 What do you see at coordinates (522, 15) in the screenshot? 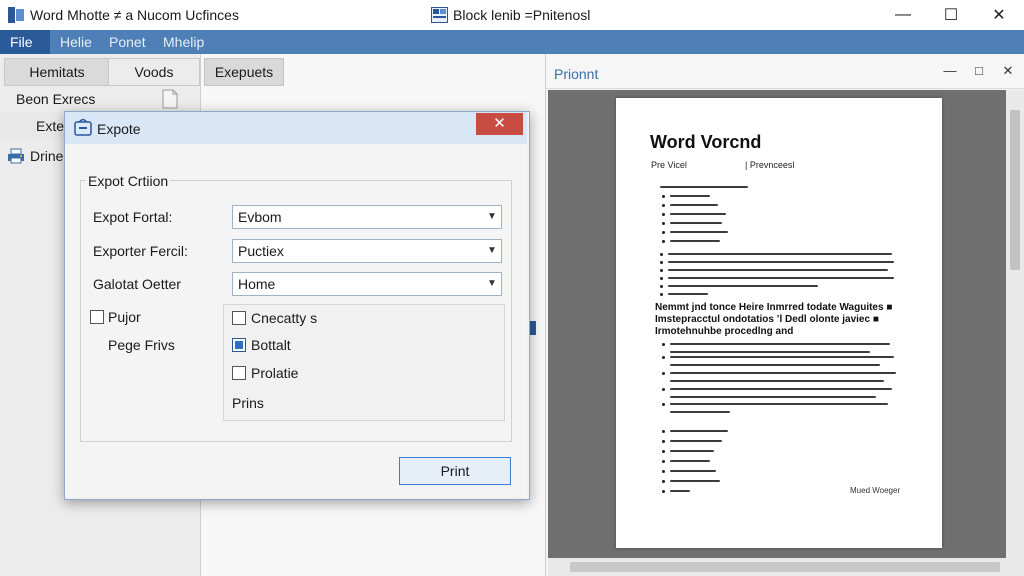
I see `document-title: Block lenib =Pnitenosl` at bounding box center [522, 15].